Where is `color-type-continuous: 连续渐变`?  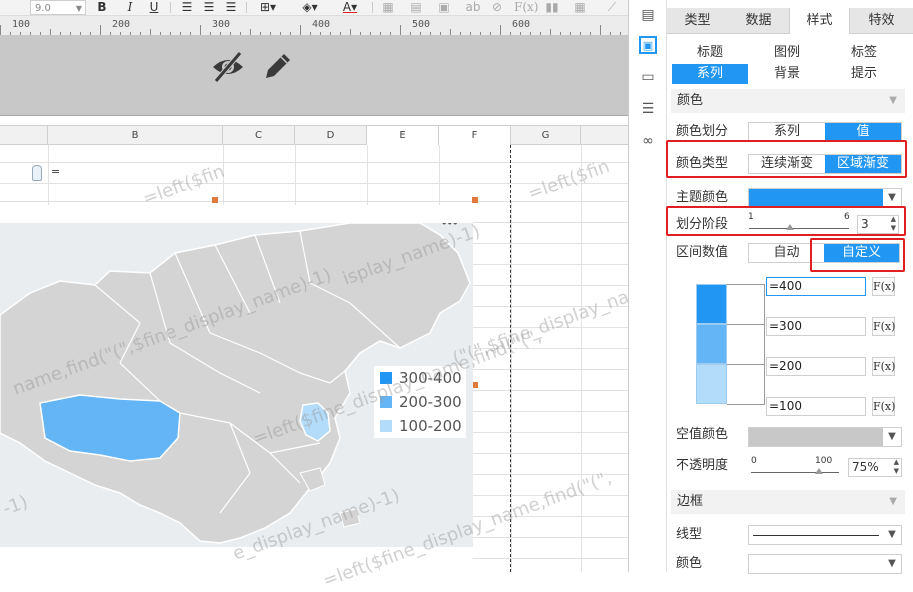 color-type-continuous: 连续渐变 is located at coordinates (787, 164).